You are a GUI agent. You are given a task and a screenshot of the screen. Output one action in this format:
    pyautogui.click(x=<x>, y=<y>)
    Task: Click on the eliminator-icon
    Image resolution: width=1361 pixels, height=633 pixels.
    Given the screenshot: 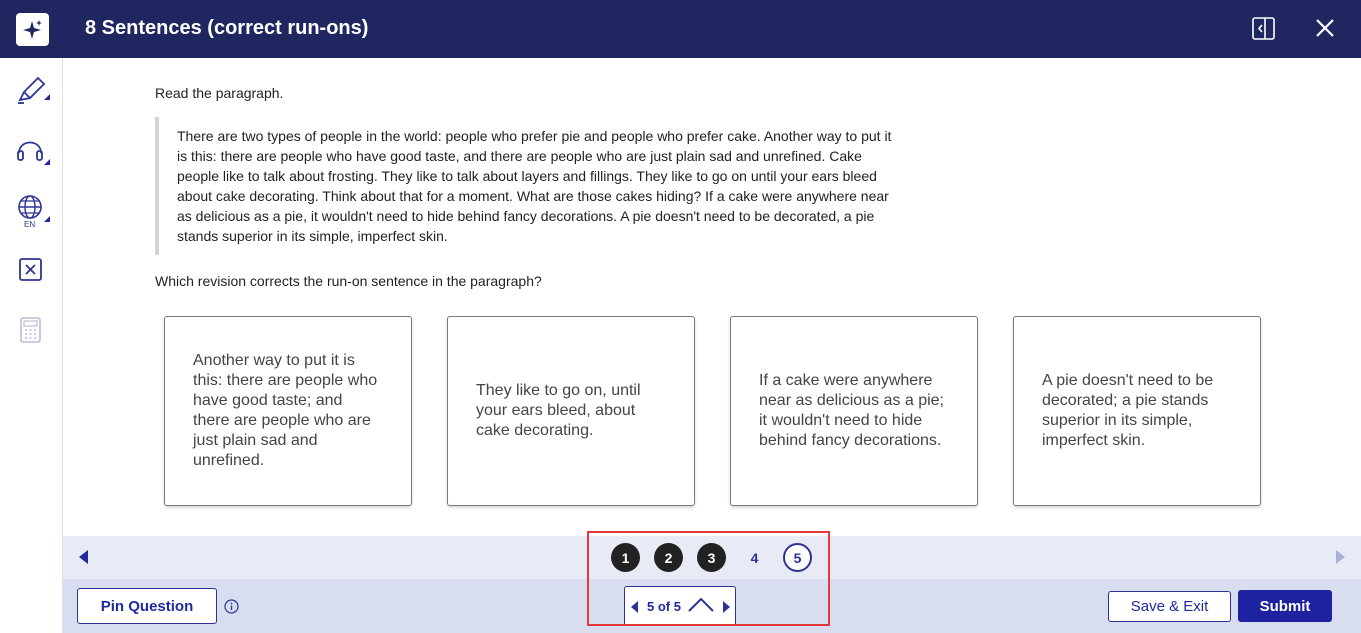 What is the action you would take?
    pyautogui.click(x=33, y=274)
    